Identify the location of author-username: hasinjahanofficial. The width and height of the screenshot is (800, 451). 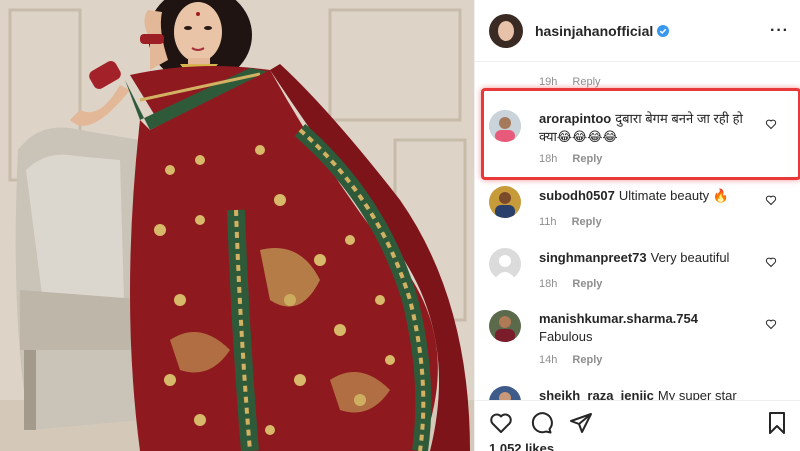
(594, 31).